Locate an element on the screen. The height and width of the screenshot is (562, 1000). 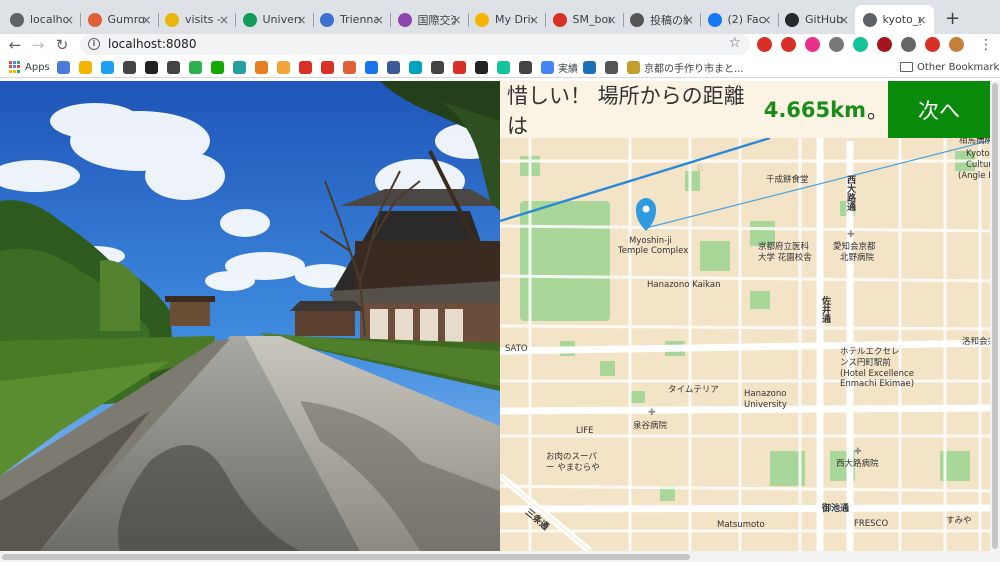
tab-label: 投稿の編 is located at coordinates (669, 20).